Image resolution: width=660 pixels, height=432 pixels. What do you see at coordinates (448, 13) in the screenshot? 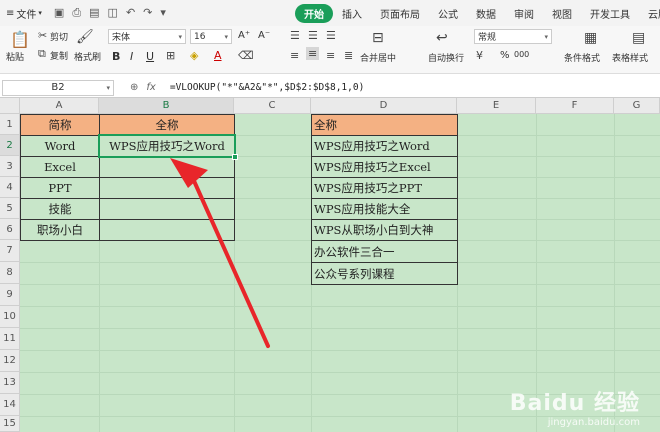
I see `tab-formulas: 公式` at bounding box center [448, 13].